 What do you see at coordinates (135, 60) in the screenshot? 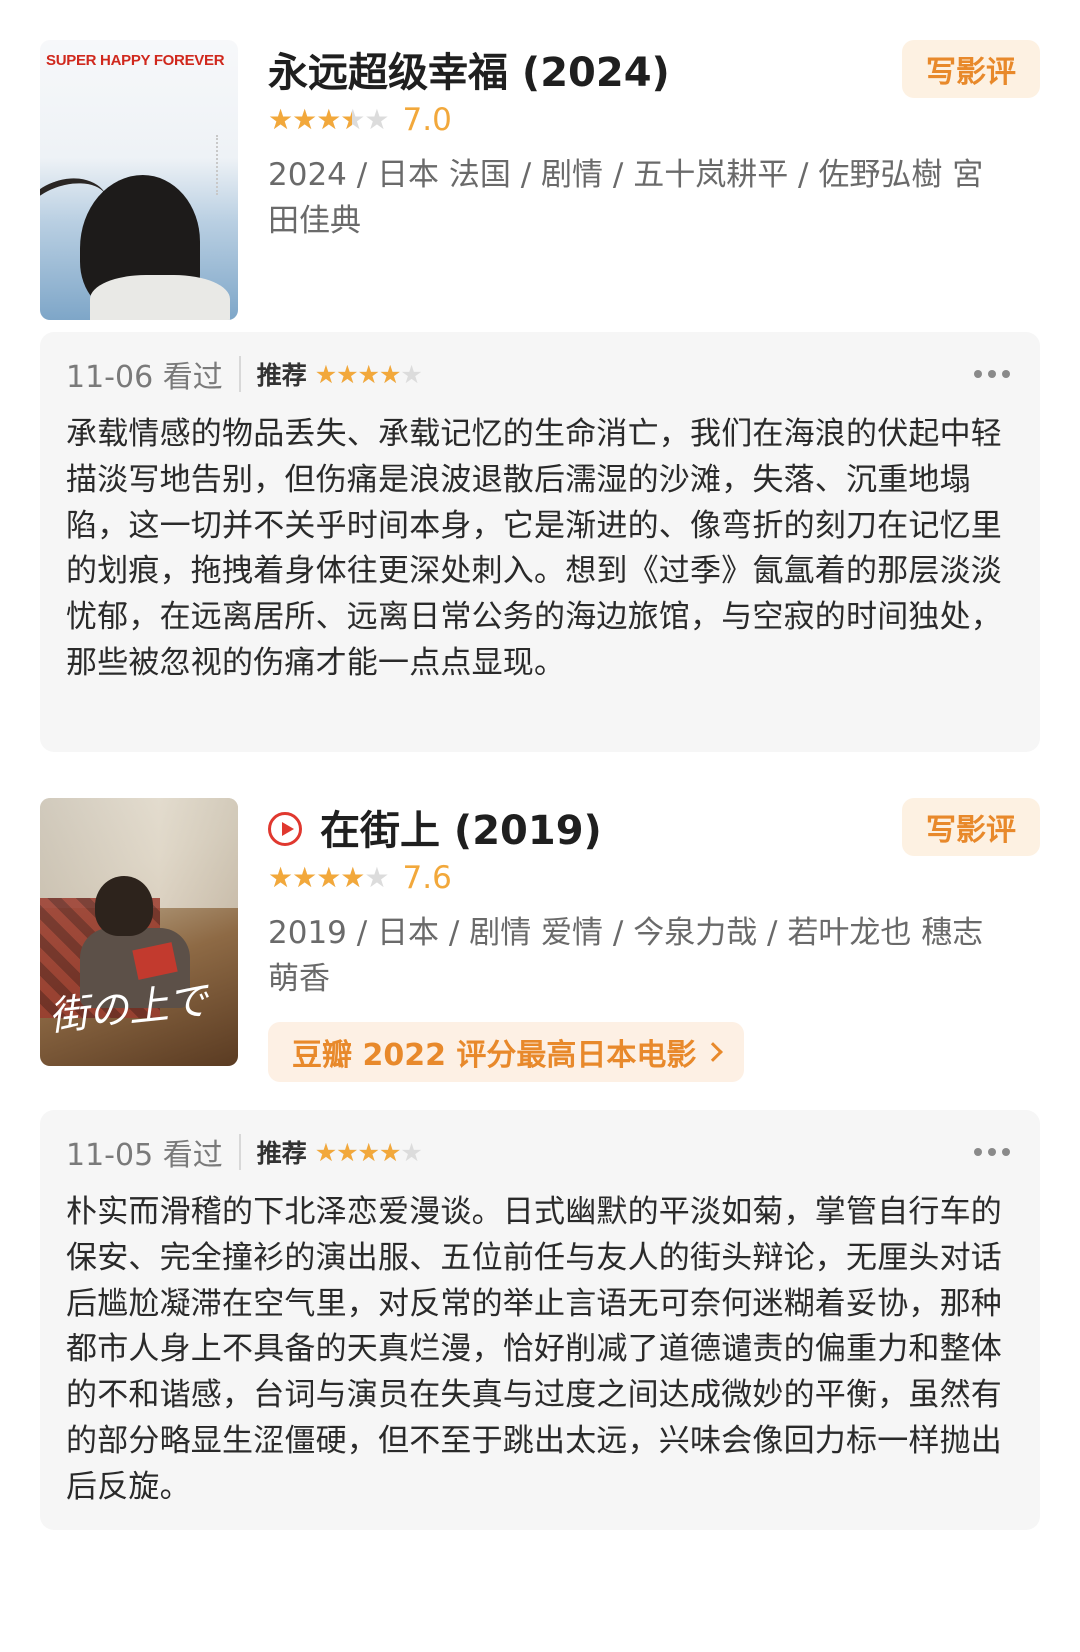
I see `poster-title: SUPER HAPPY FOREVER` at bounding box center [135, 60].